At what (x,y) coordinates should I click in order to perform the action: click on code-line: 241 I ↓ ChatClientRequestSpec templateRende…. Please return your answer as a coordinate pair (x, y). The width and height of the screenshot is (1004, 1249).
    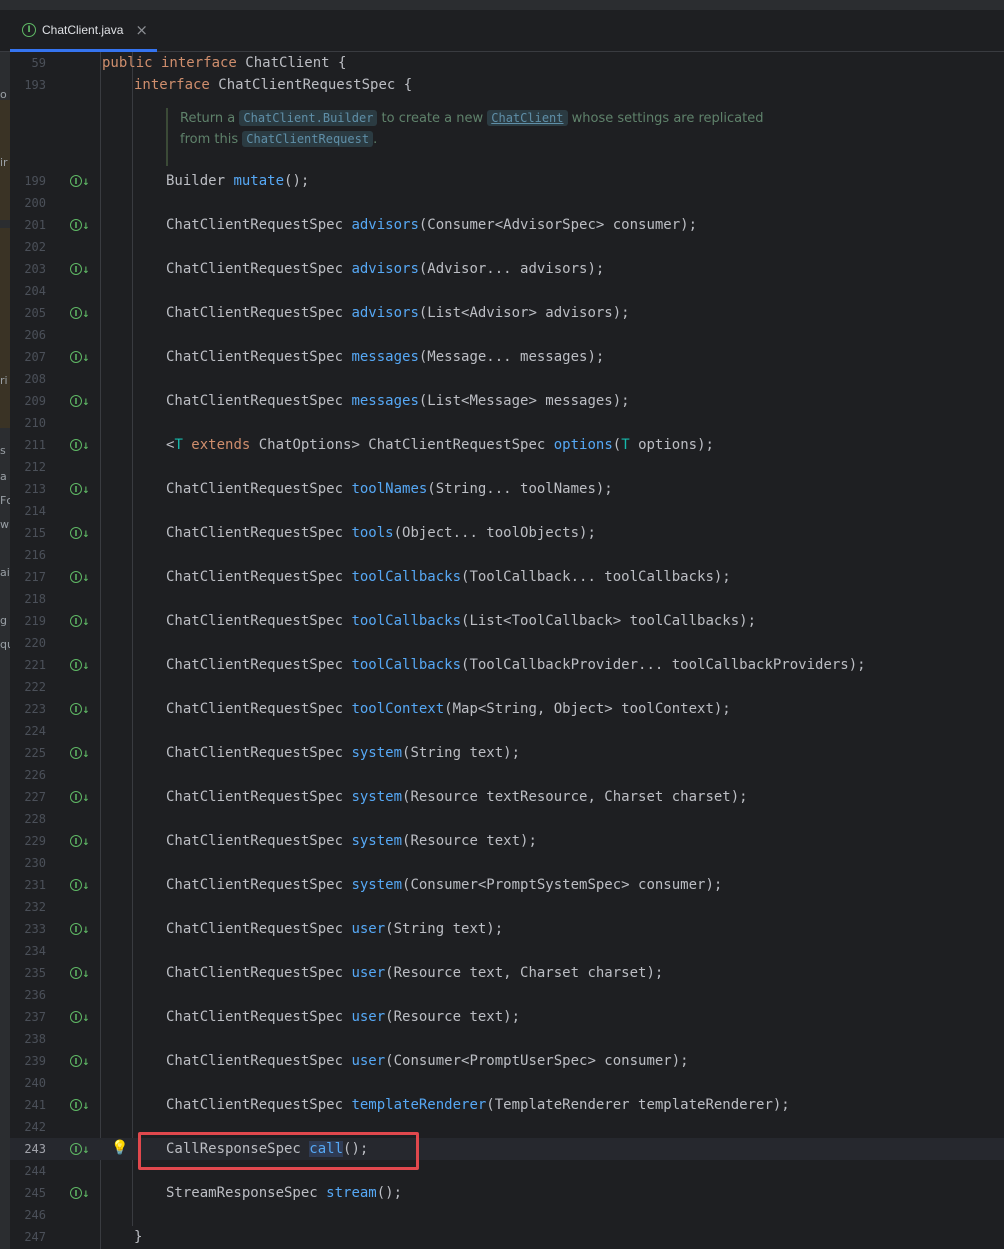
    Looking at the image, I should click on (507, 1105).